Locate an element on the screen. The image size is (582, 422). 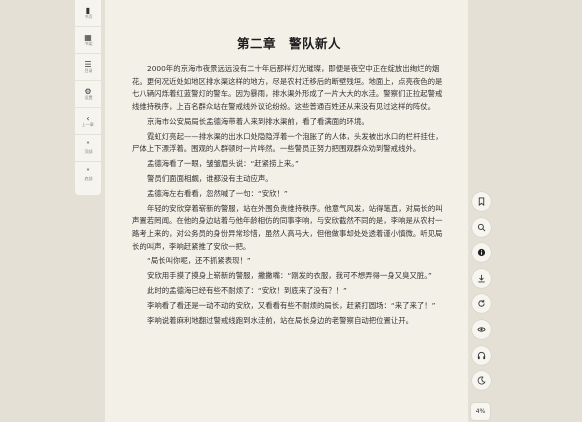
chevron-down-icon: ˅ is located at coordinates (88, 172).